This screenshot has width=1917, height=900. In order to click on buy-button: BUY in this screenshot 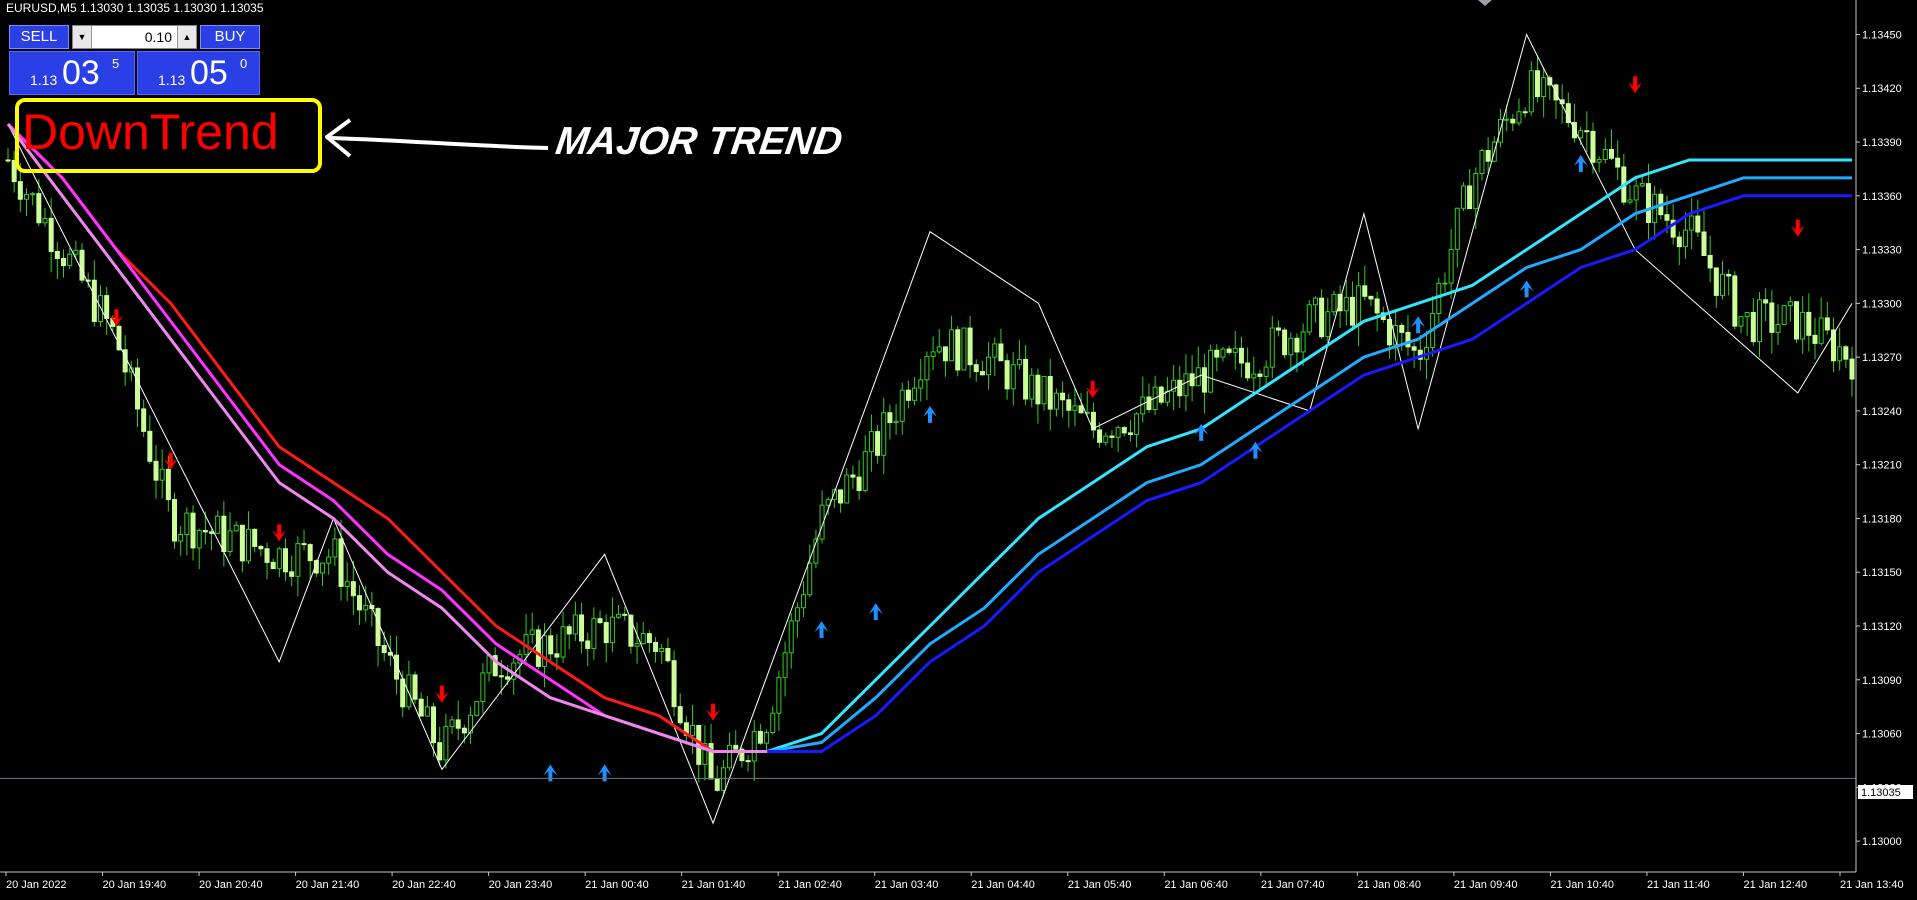, I will do `click(230, 37)`.